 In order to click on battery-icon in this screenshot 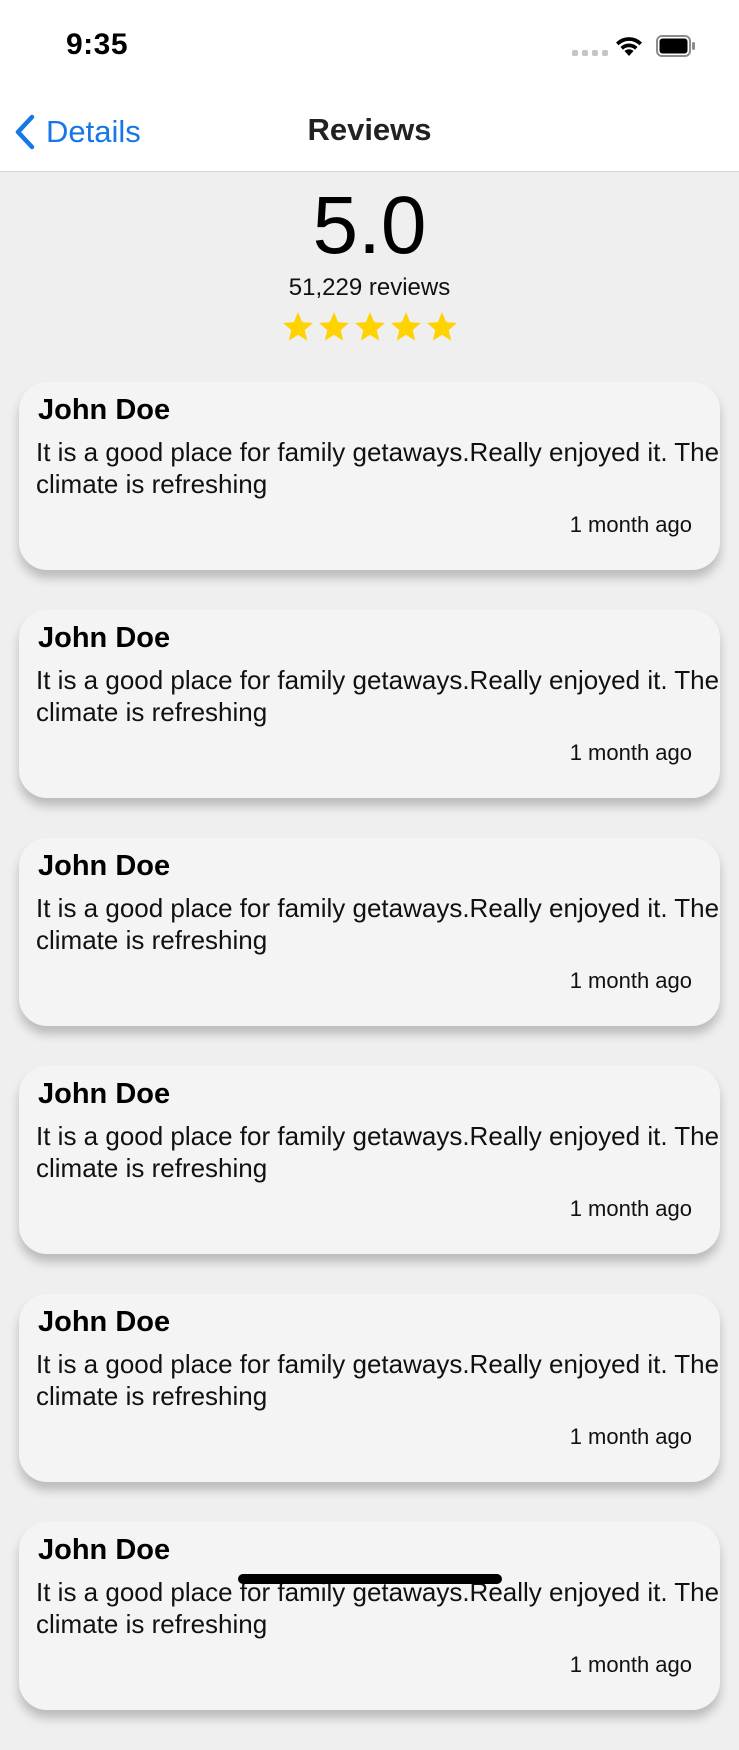, I will do `click(675, 46)`.